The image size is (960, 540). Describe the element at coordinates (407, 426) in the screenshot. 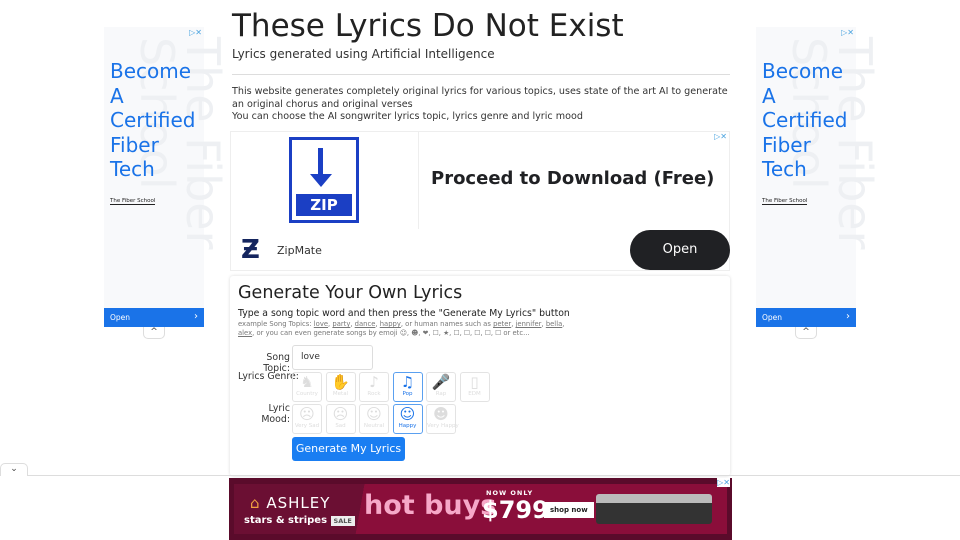

I see `option-label: Happy` at that location.